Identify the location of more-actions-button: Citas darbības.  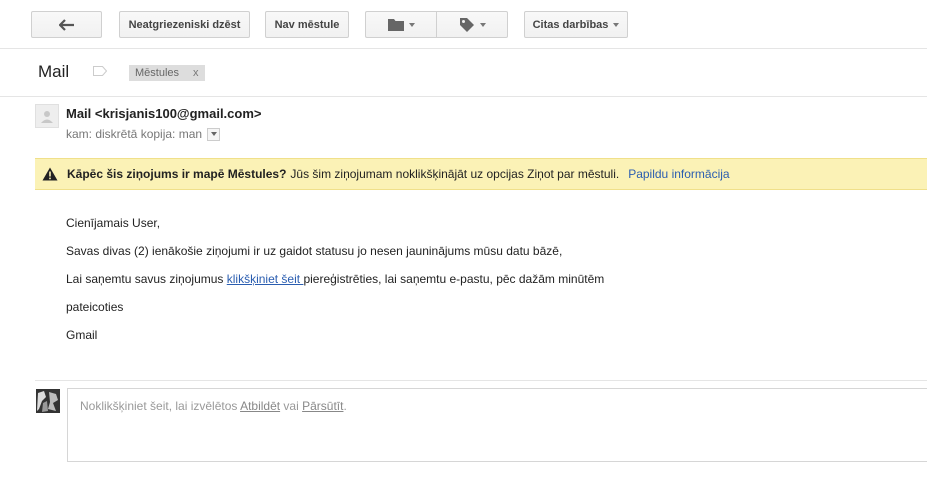
(576, 24).